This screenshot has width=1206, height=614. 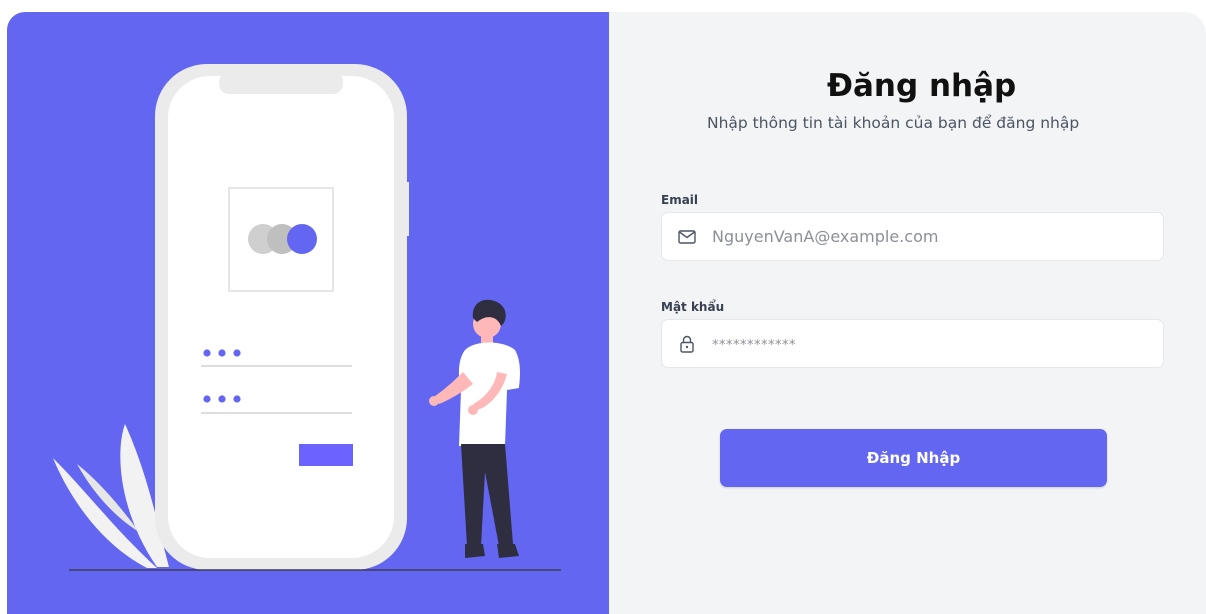 I want to click on lock-icon, so click(x=687, y=343).